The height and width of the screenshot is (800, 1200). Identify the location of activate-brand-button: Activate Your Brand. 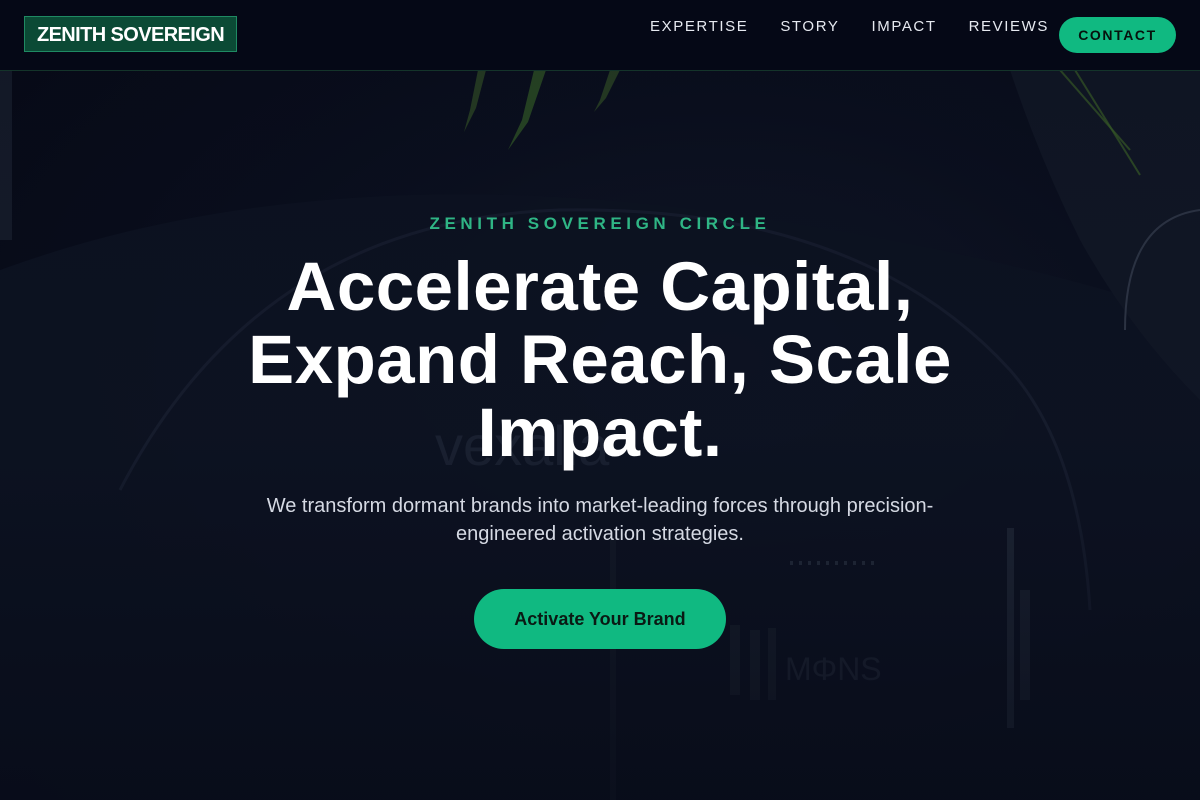
(600, 619).